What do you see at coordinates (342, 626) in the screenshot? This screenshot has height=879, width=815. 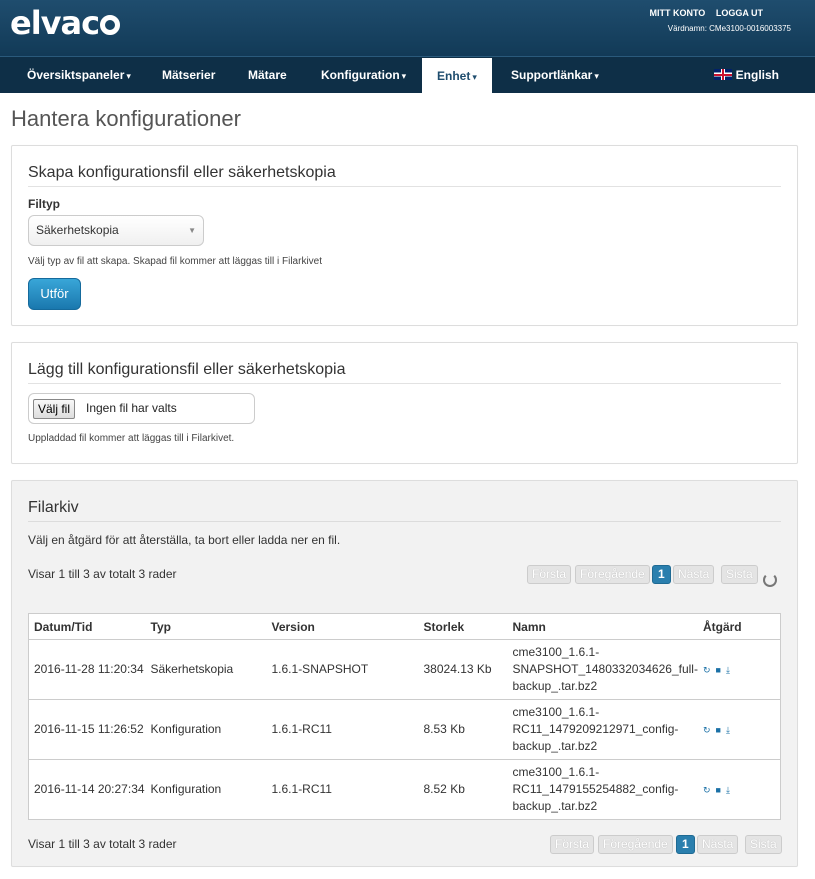 I see `col-version: Version` at bounding box center [342, 626].